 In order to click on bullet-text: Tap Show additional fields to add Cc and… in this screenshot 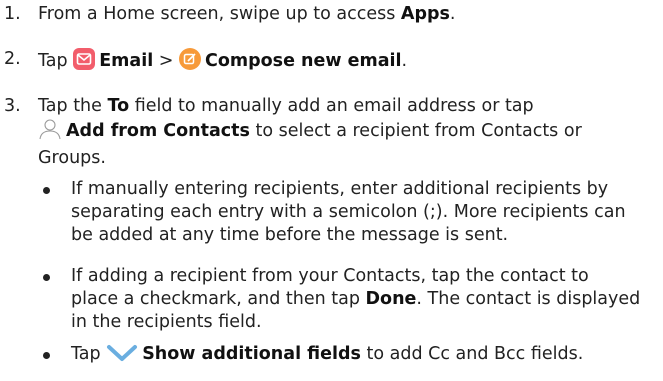, I will do `click(366, 356)`.